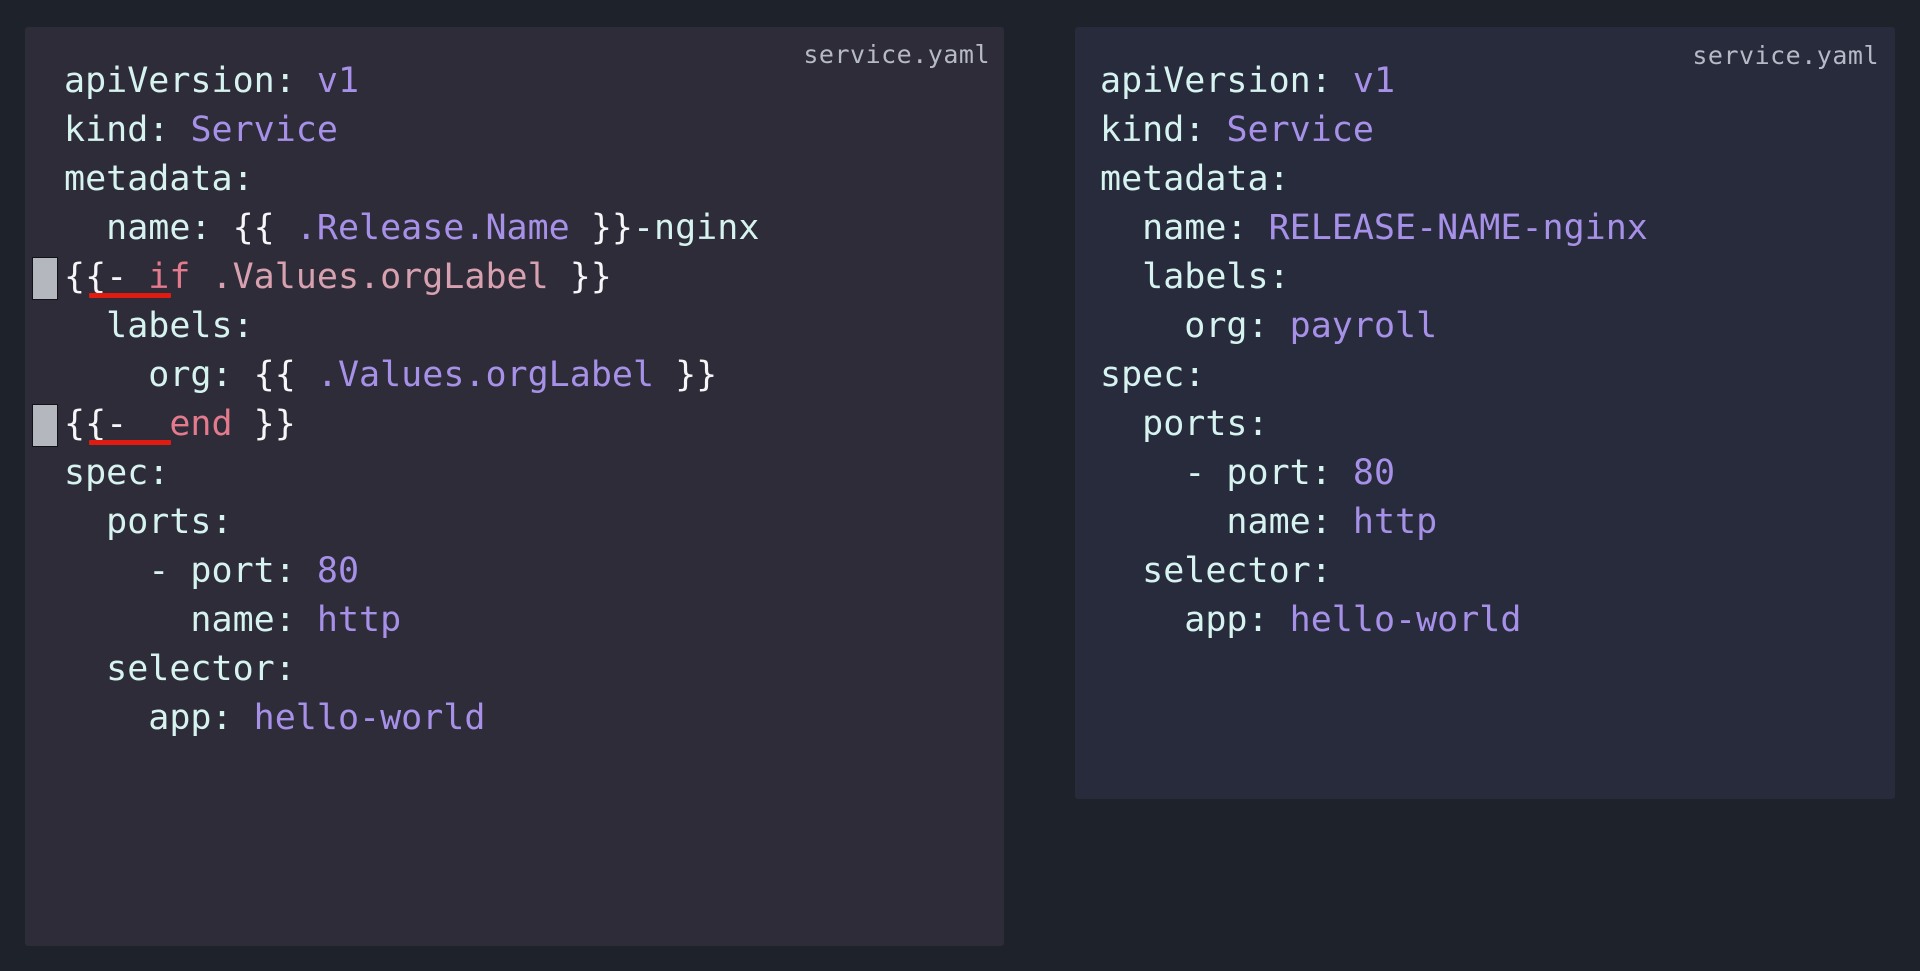 The image size is (1920, 971). Describe the element at coordinates (1363, 326) in the screenshot. I see `code-token: payroll` at that location.